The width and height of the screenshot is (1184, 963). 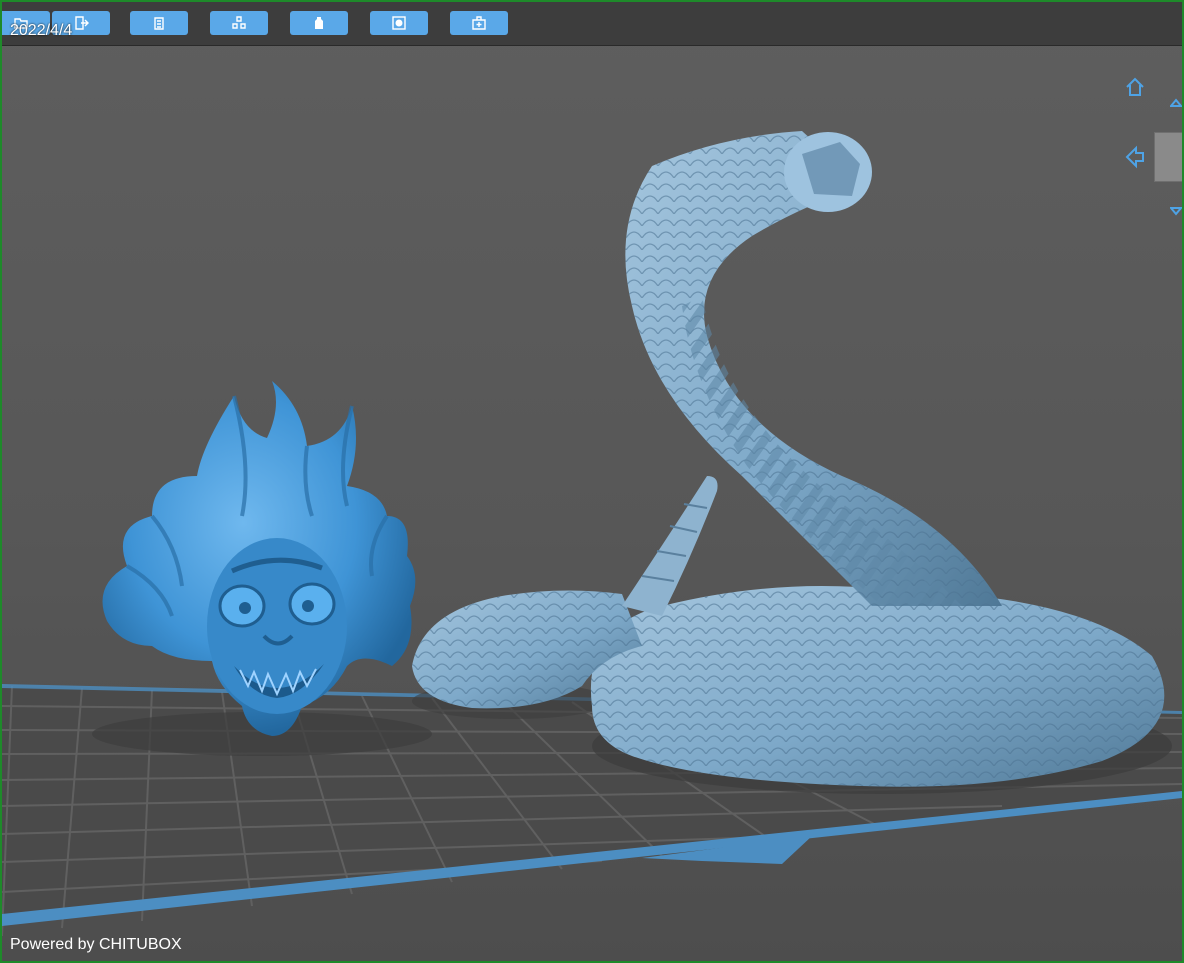 What do you see at coordinates (1135, 87) in the screenshot?
I see `home-view-icon` at bounding box center [1135, 87].